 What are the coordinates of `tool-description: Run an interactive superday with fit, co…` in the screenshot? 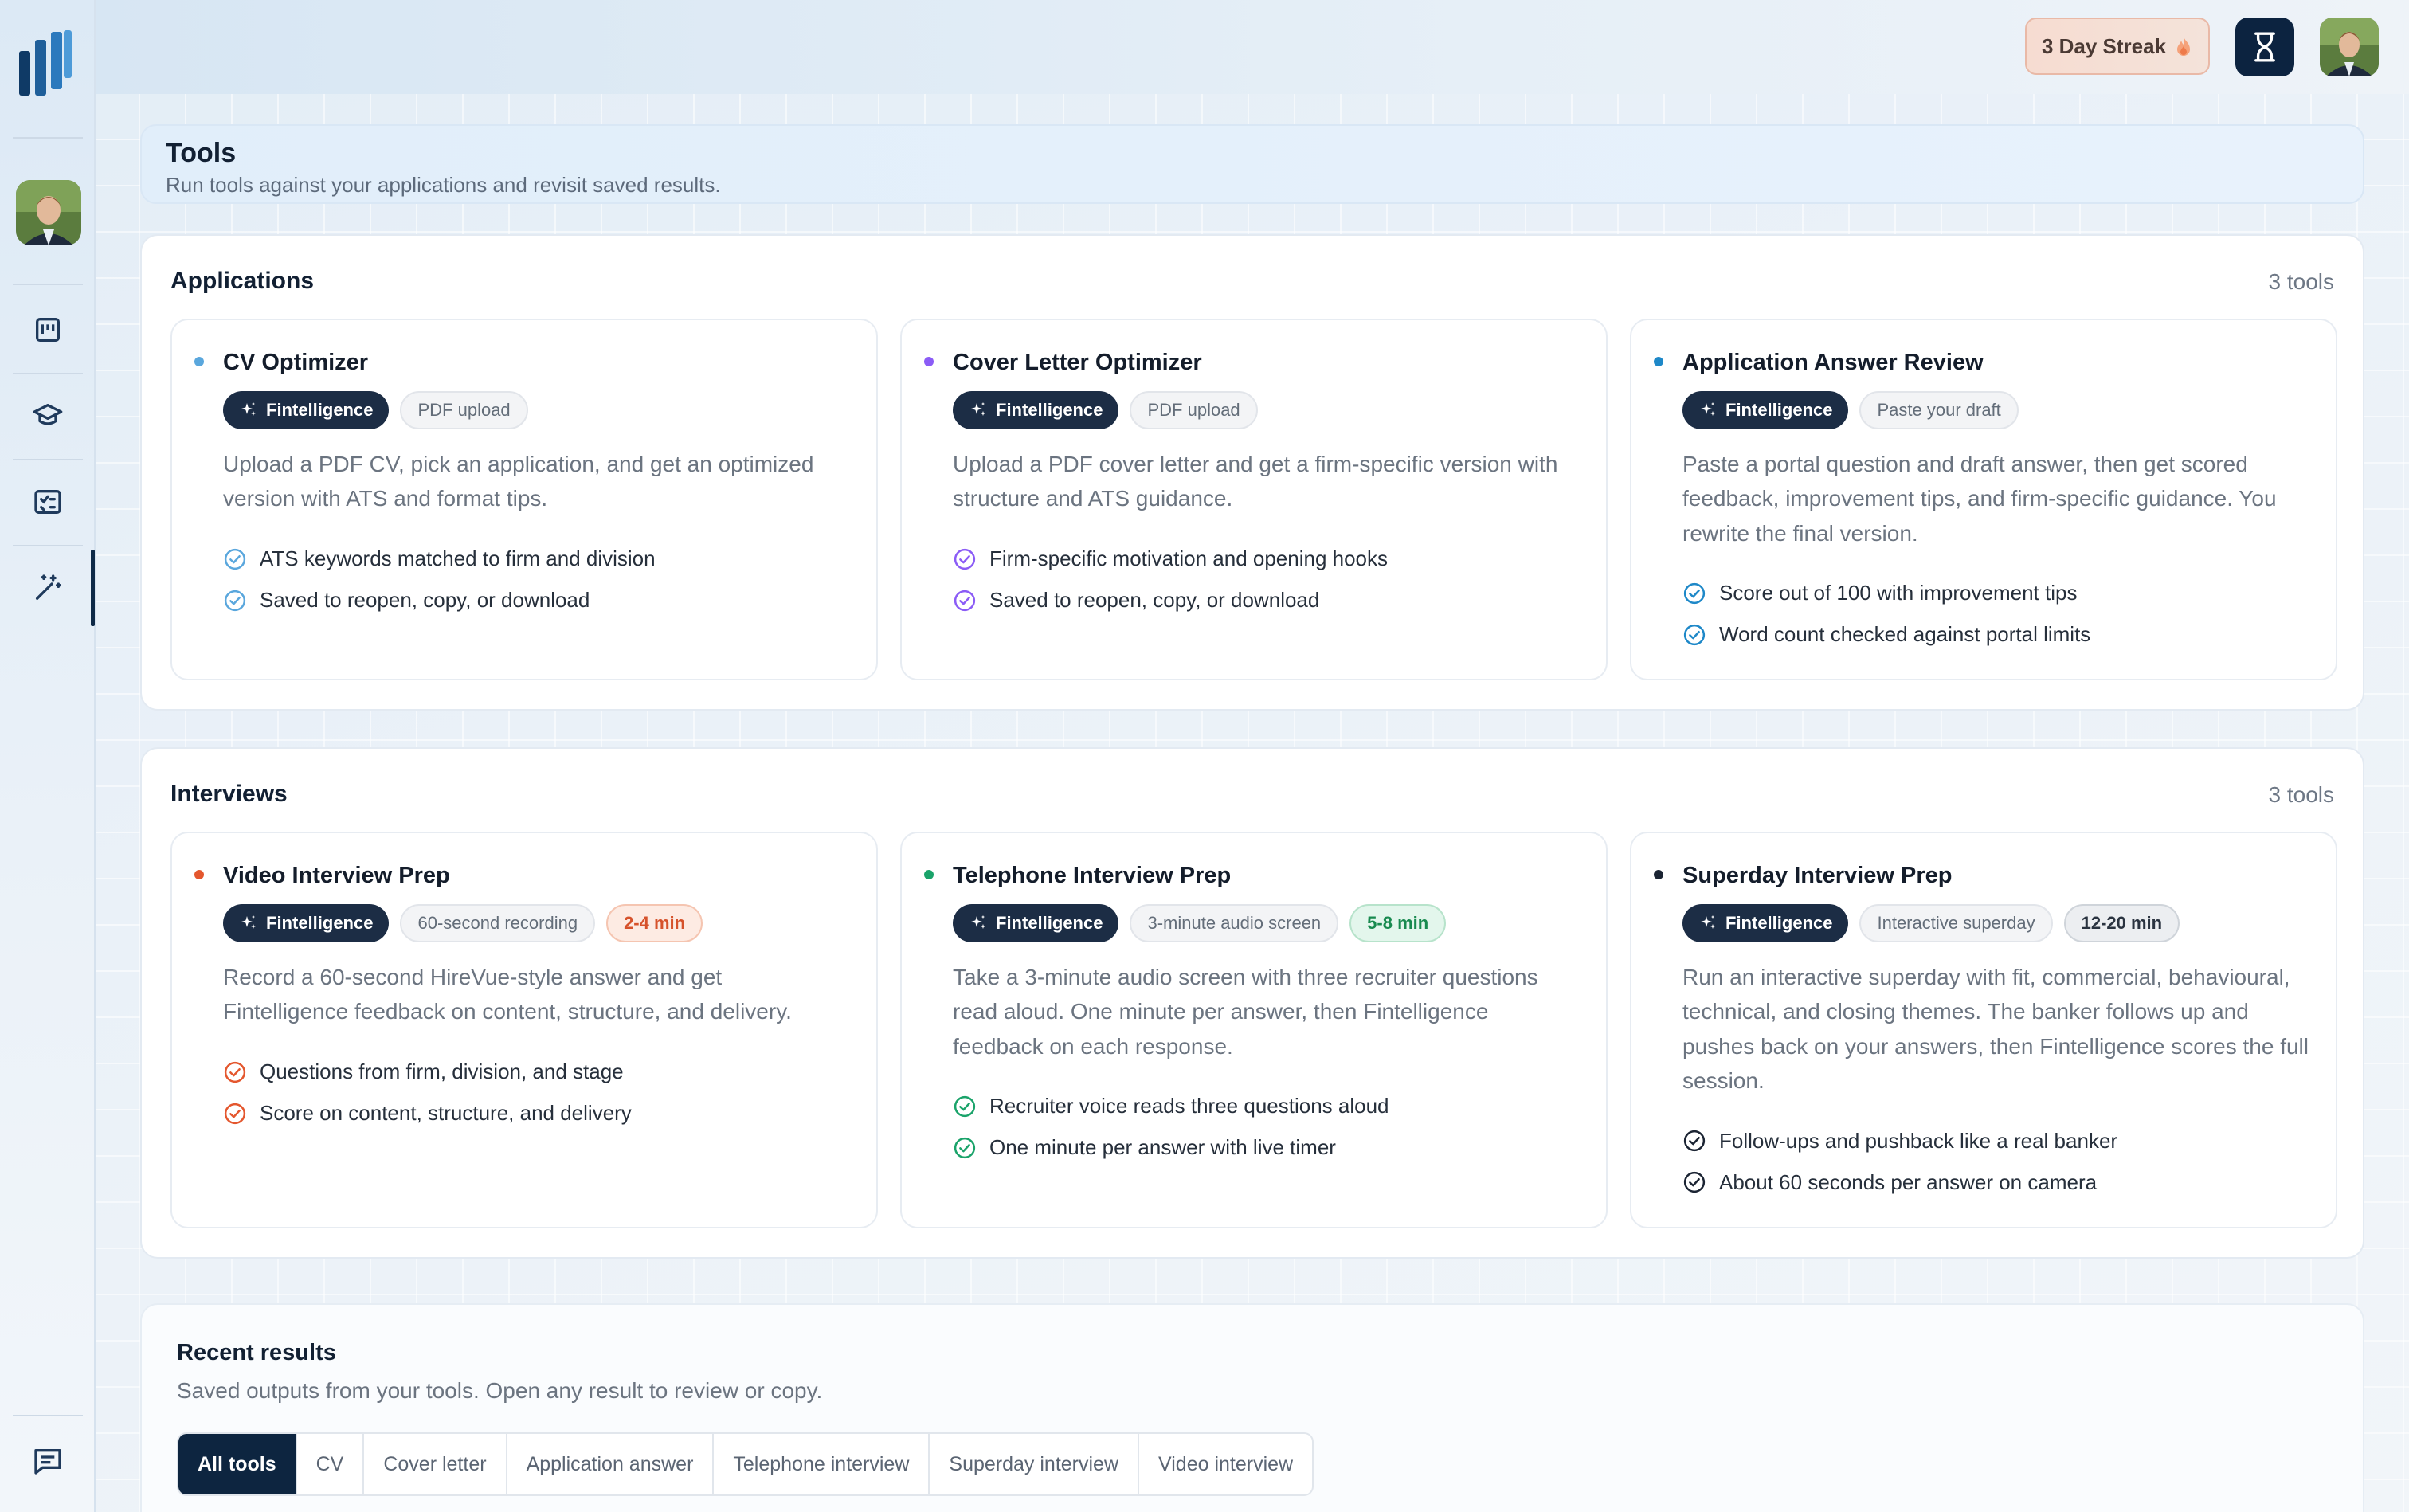 It's located at (1995, 1029).